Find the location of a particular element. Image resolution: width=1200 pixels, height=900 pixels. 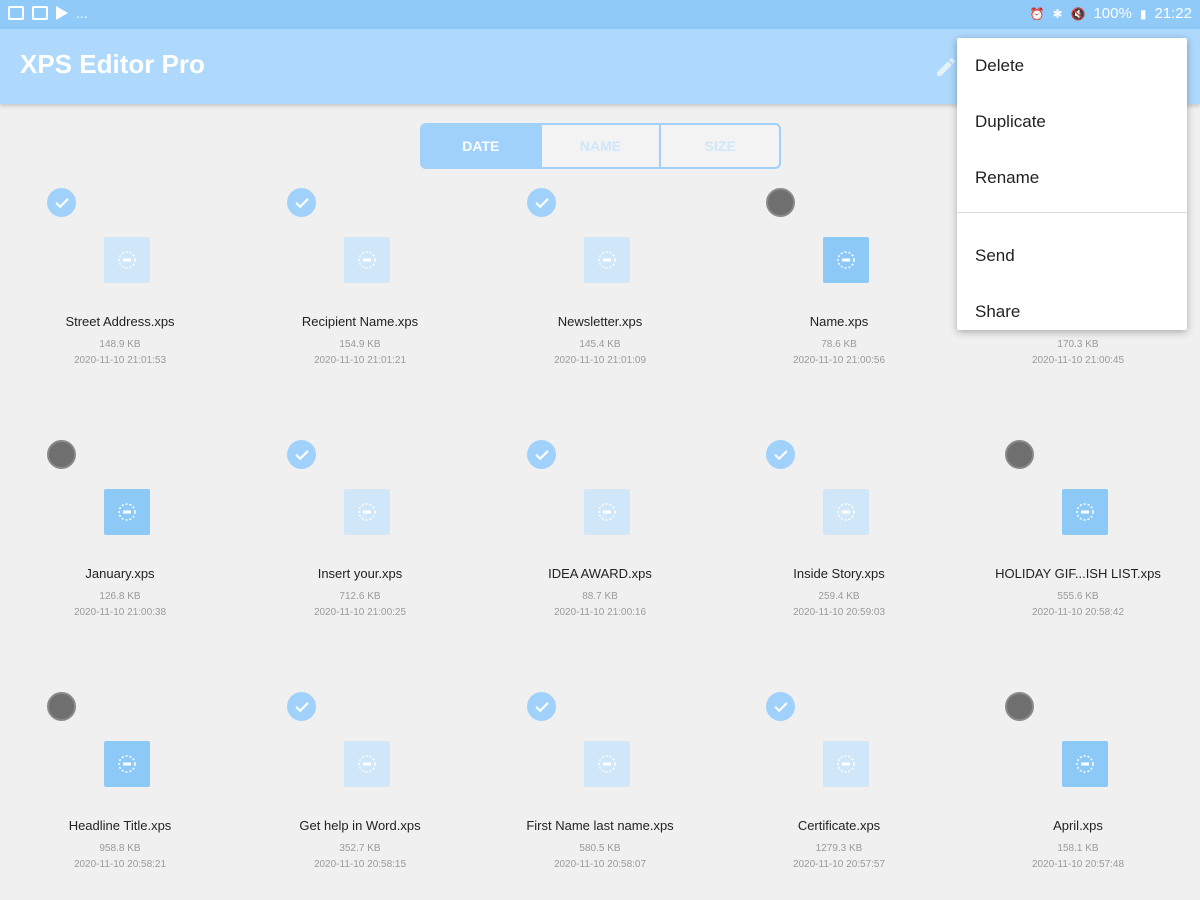

file-name: Certificate.xps is located at coordinates (839, 825).